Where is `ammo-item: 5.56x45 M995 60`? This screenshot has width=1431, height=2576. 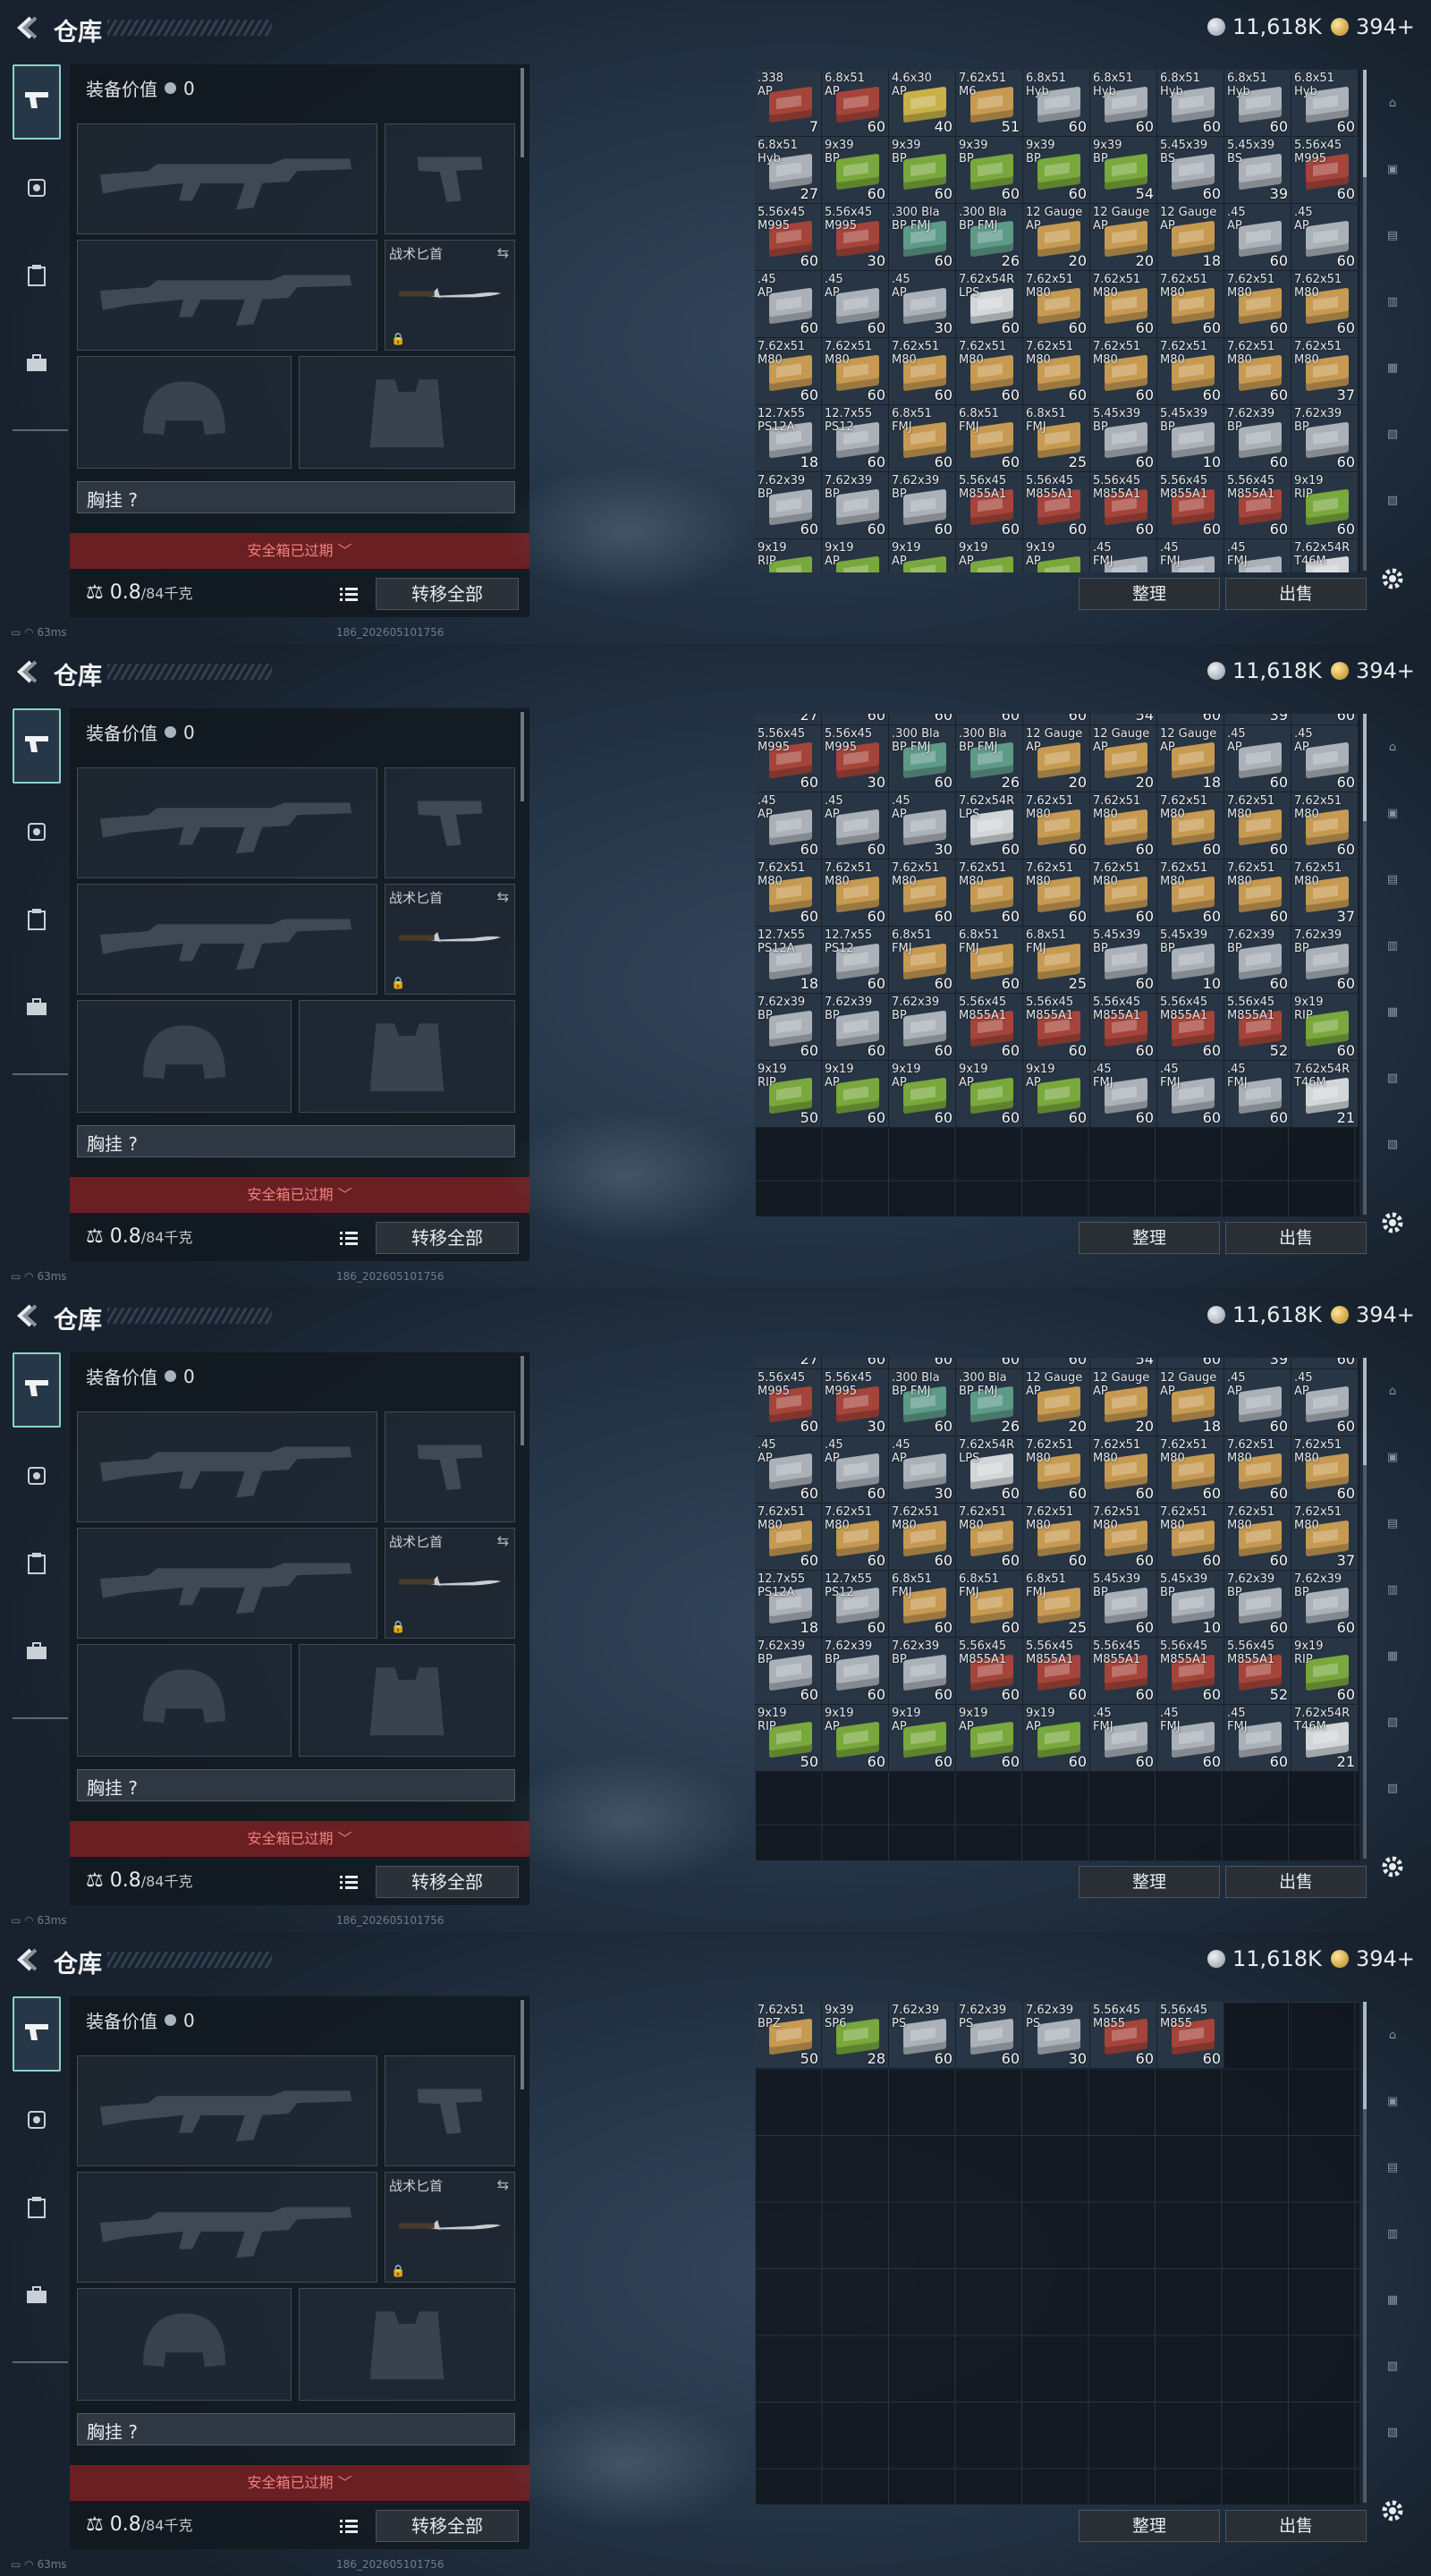
ammo-item: 5.56x45 M995 60 is located at coordinates (789, 758).